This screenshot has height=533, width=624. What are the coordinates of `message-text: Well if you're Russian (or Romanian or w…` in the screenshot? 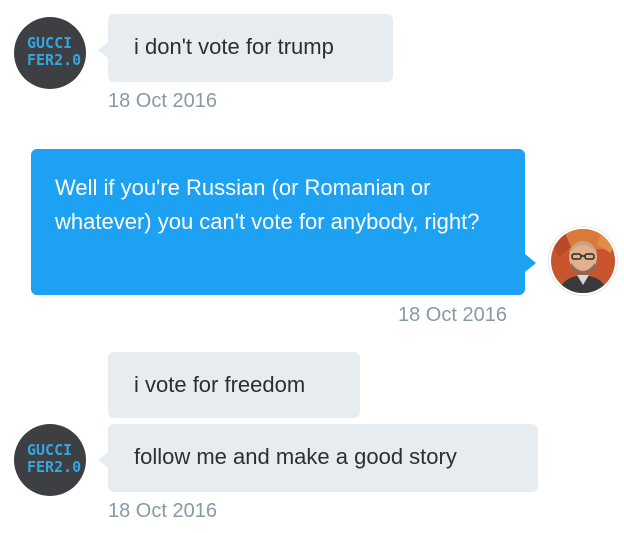 It's located at (267, 204).